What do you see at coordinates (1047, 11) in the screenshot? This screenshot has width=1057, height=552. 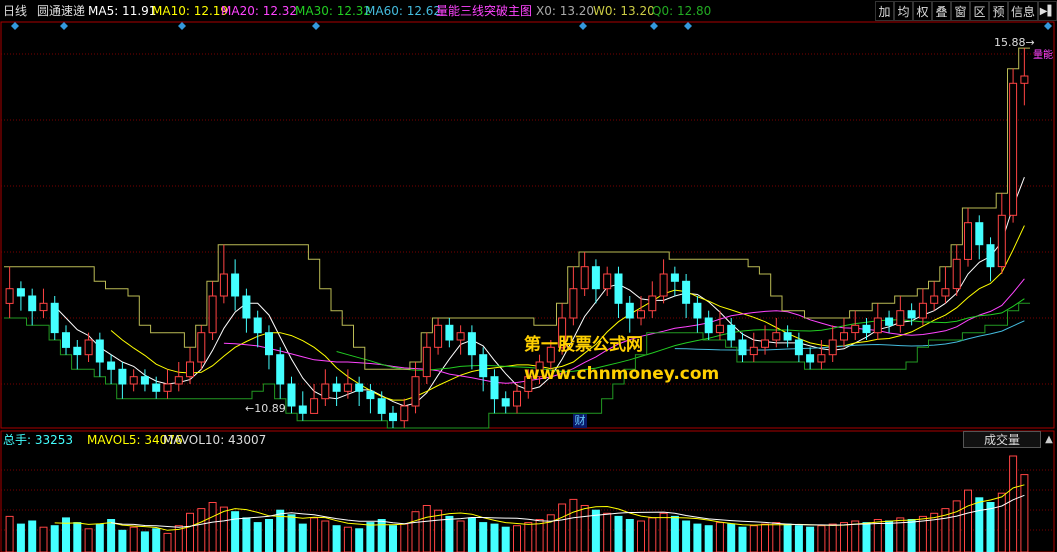 I see `toolbar-collapse-button: ▶▌` at bounding box center [1047, 11].